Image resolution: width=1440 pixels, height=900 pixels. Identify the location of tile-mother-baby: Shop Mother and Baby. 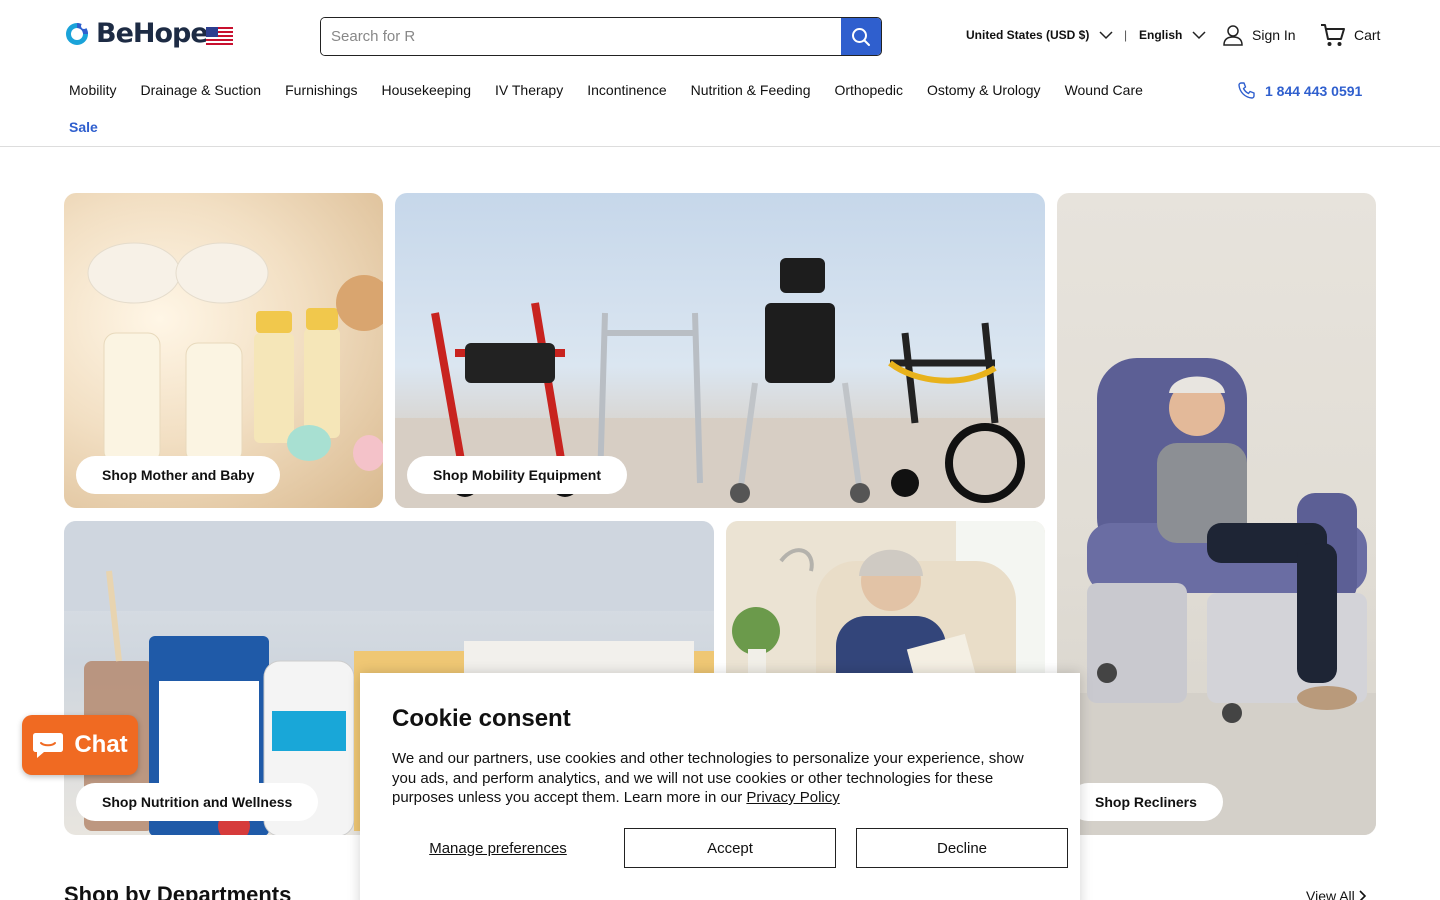
(223, 350).